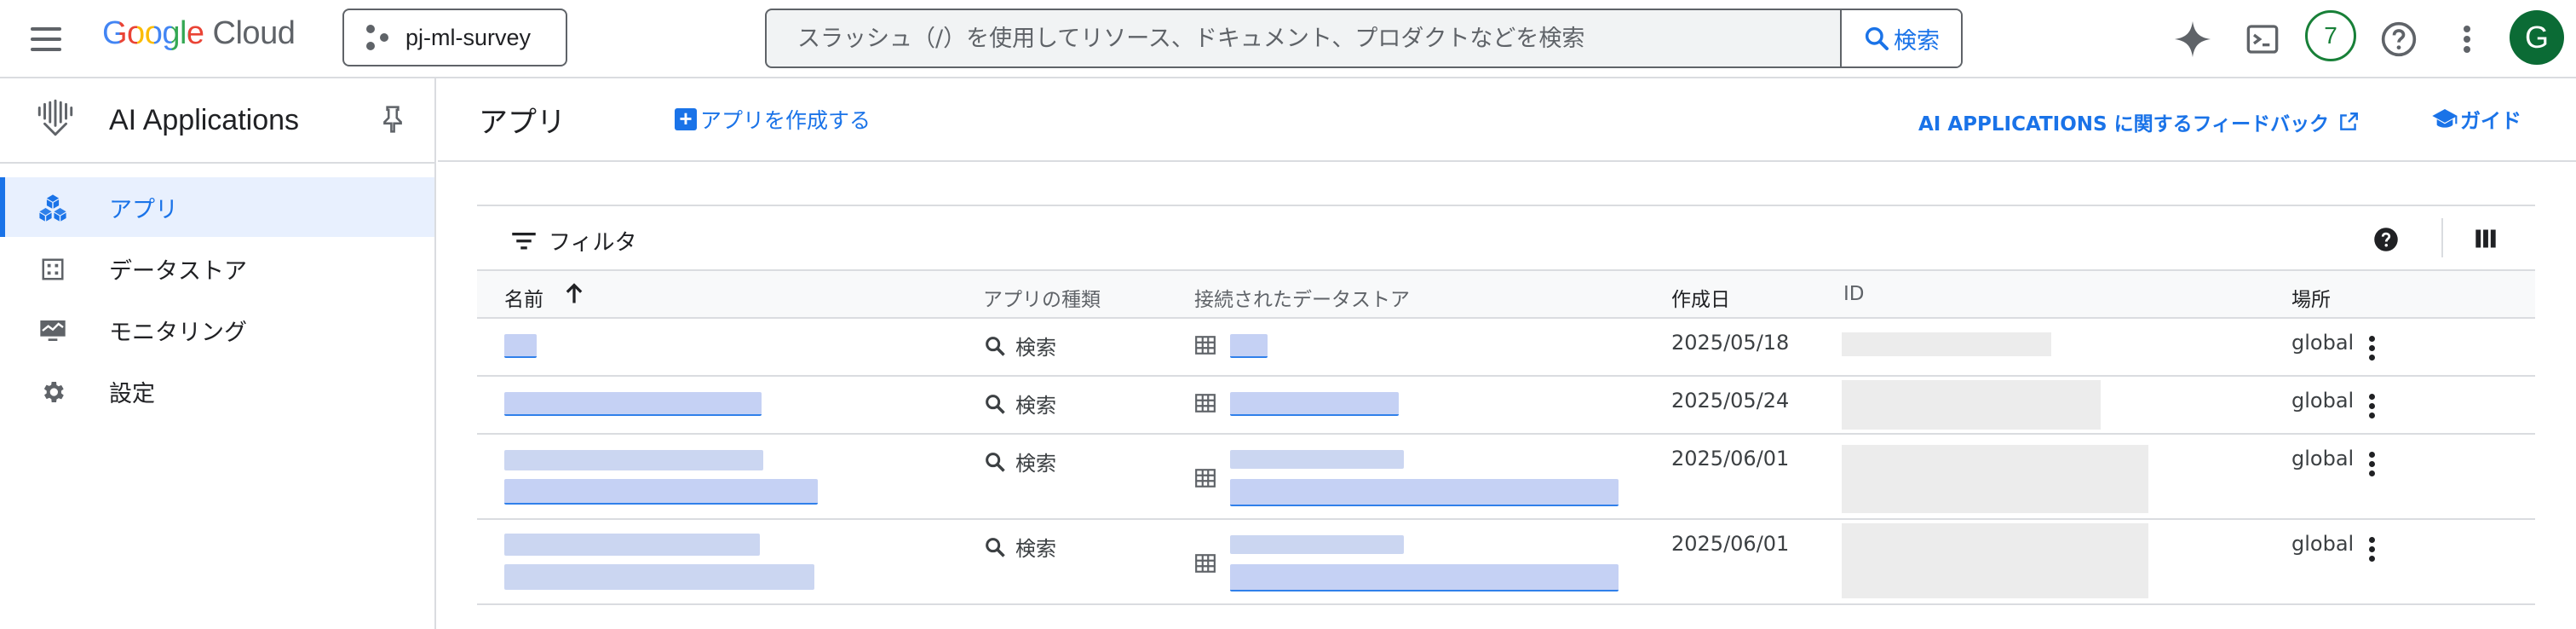  Describe the element at coordinates (55, 117) in the screenshot. I see `ai-applications-logo-icon` at that location.